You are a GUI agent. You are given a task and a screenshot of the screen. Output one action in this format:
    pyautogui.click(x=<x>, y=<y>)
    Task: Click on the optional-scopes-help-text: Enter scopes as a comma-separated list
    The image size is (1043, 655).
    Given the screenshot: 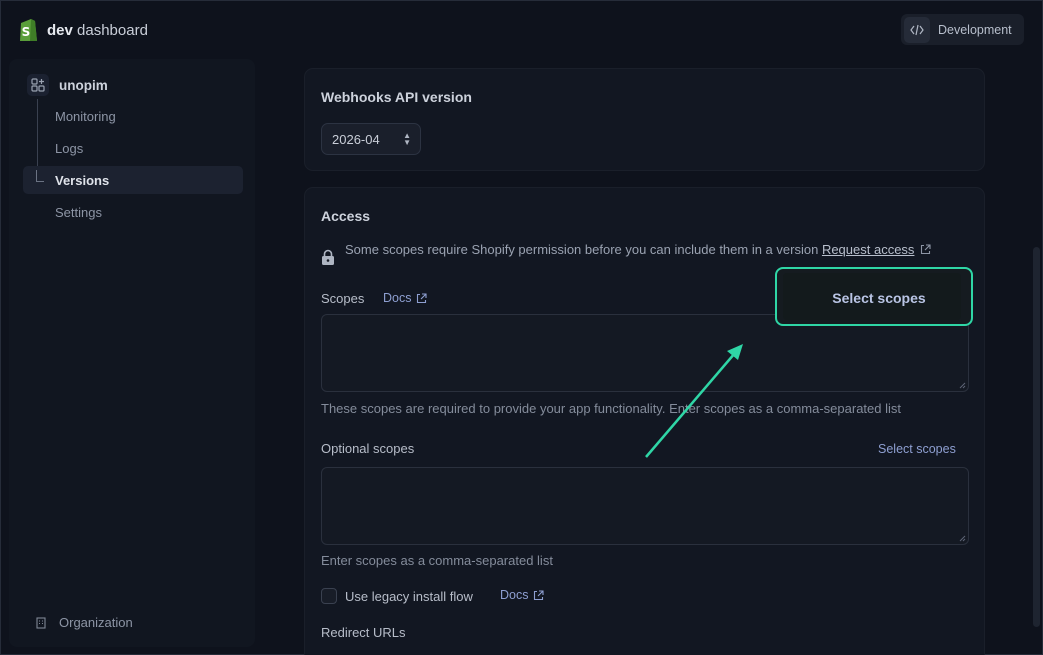 What is the action you would take?
    pyautogui.click(x=437, y=560)
    